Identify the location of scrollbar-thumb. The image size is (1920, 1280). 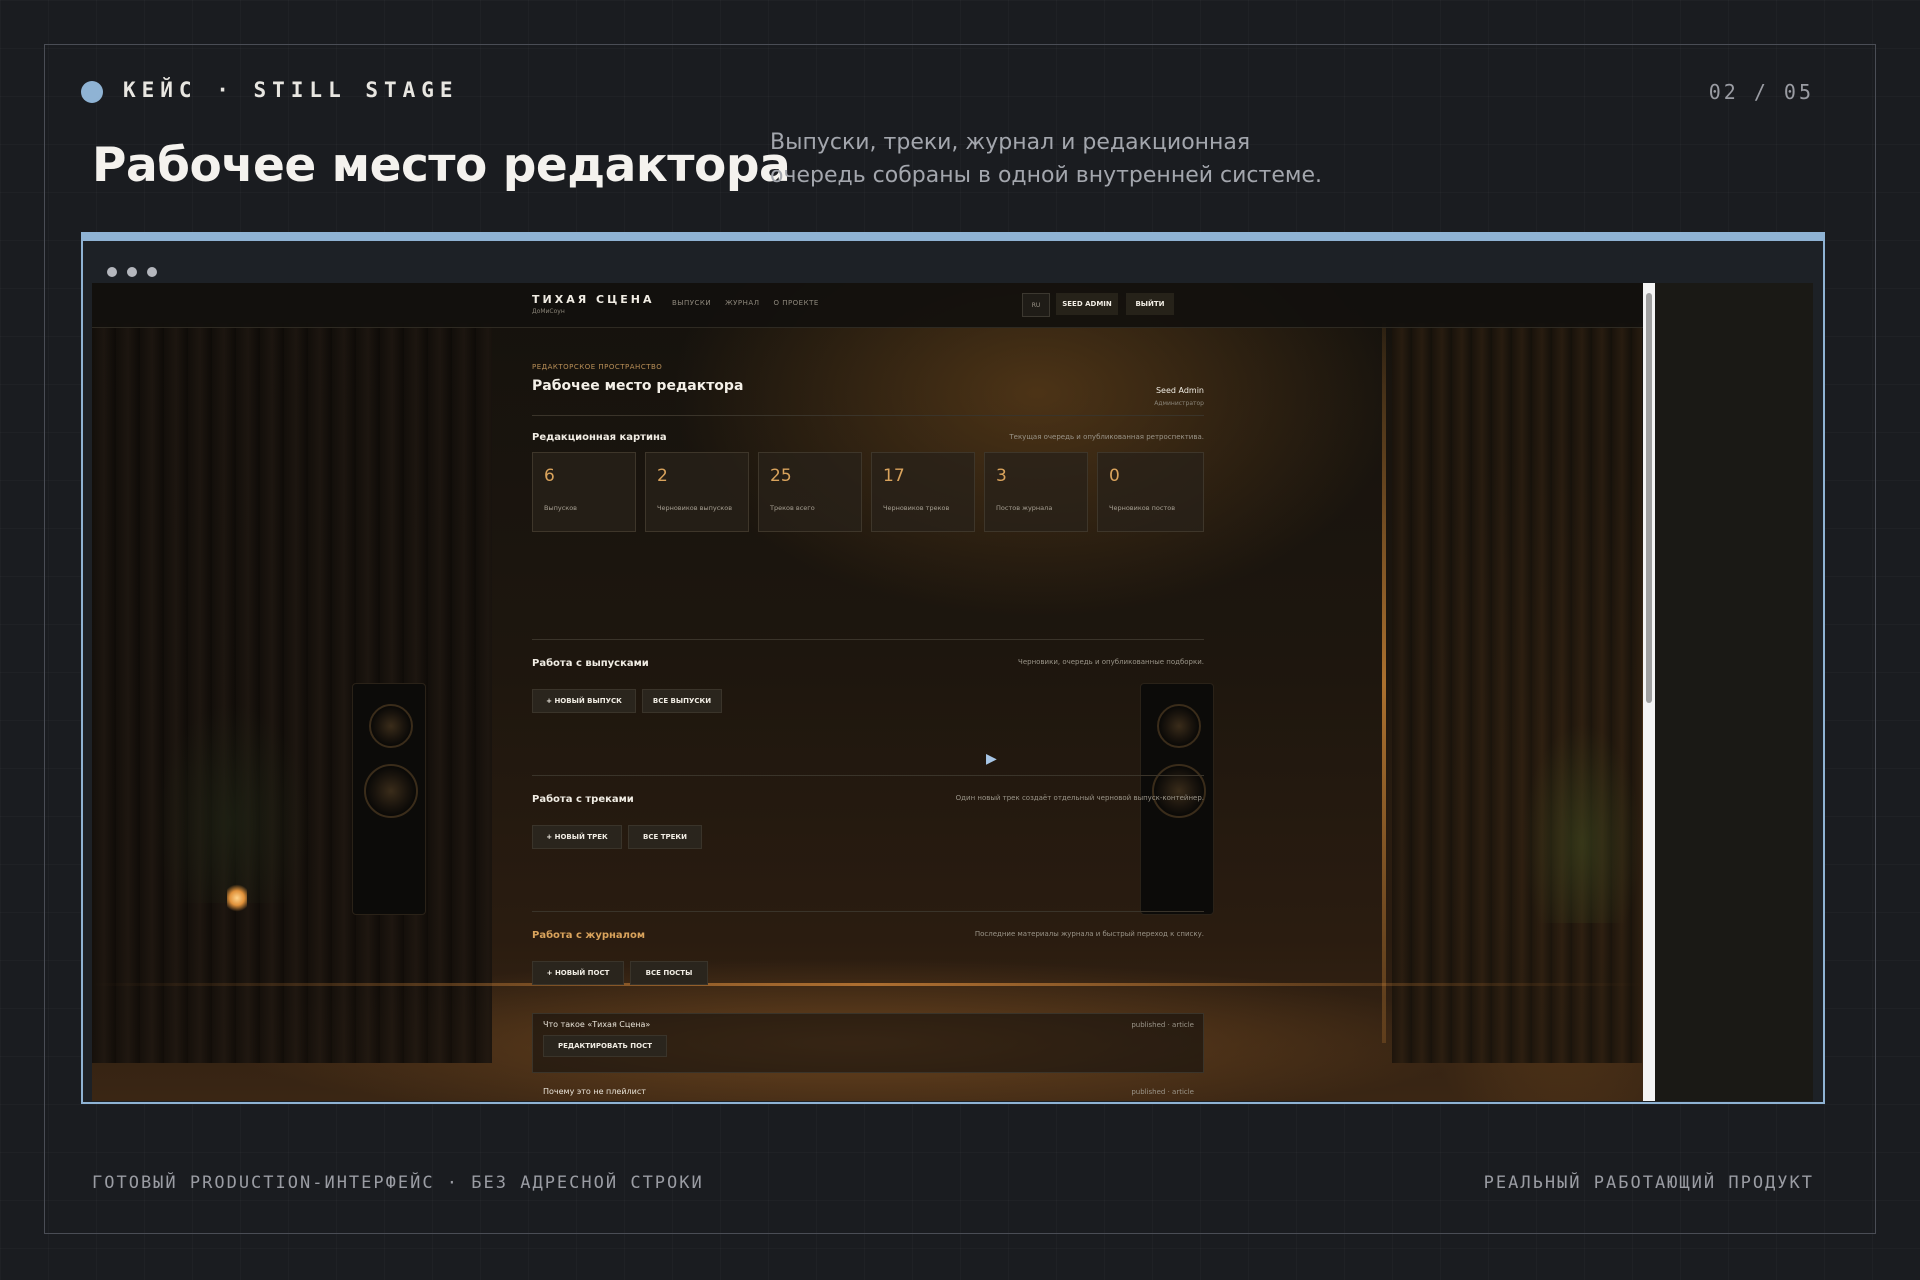
(1649, 498).